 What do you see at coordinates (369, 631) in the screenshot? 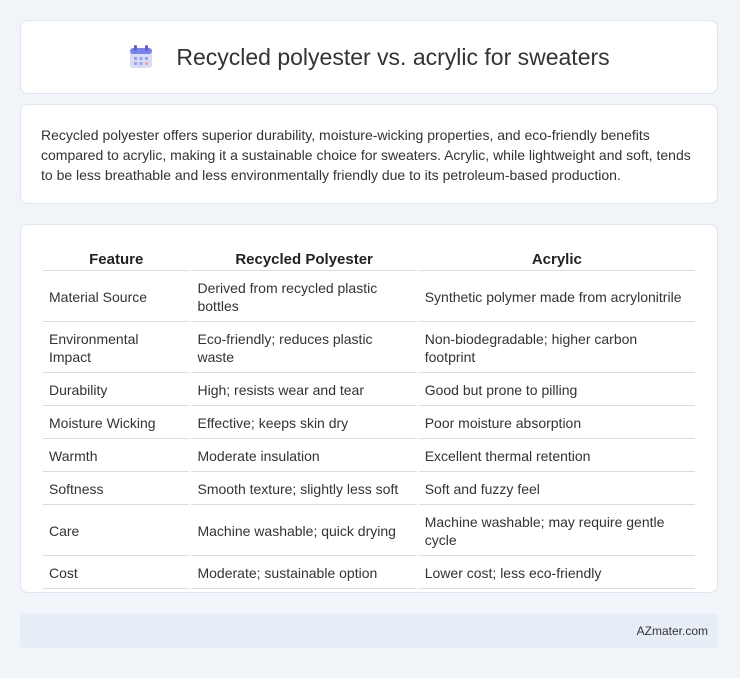
I see `footer: AZmater.com` at bounding box center [369, 631].